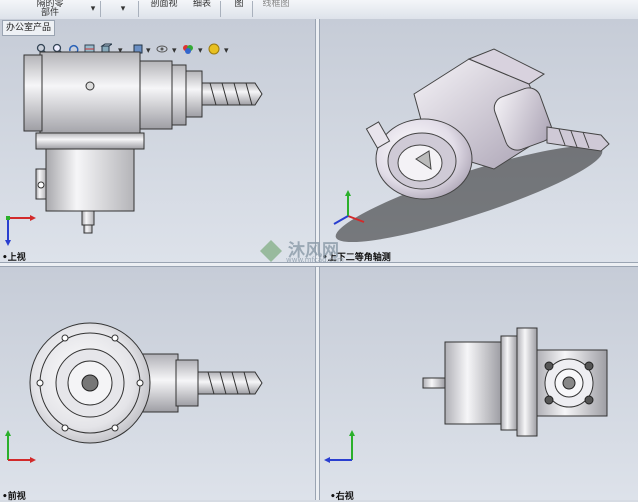 The image size is (638, 502). I want to click on toolbar-label: 细表, so click(201, 4).